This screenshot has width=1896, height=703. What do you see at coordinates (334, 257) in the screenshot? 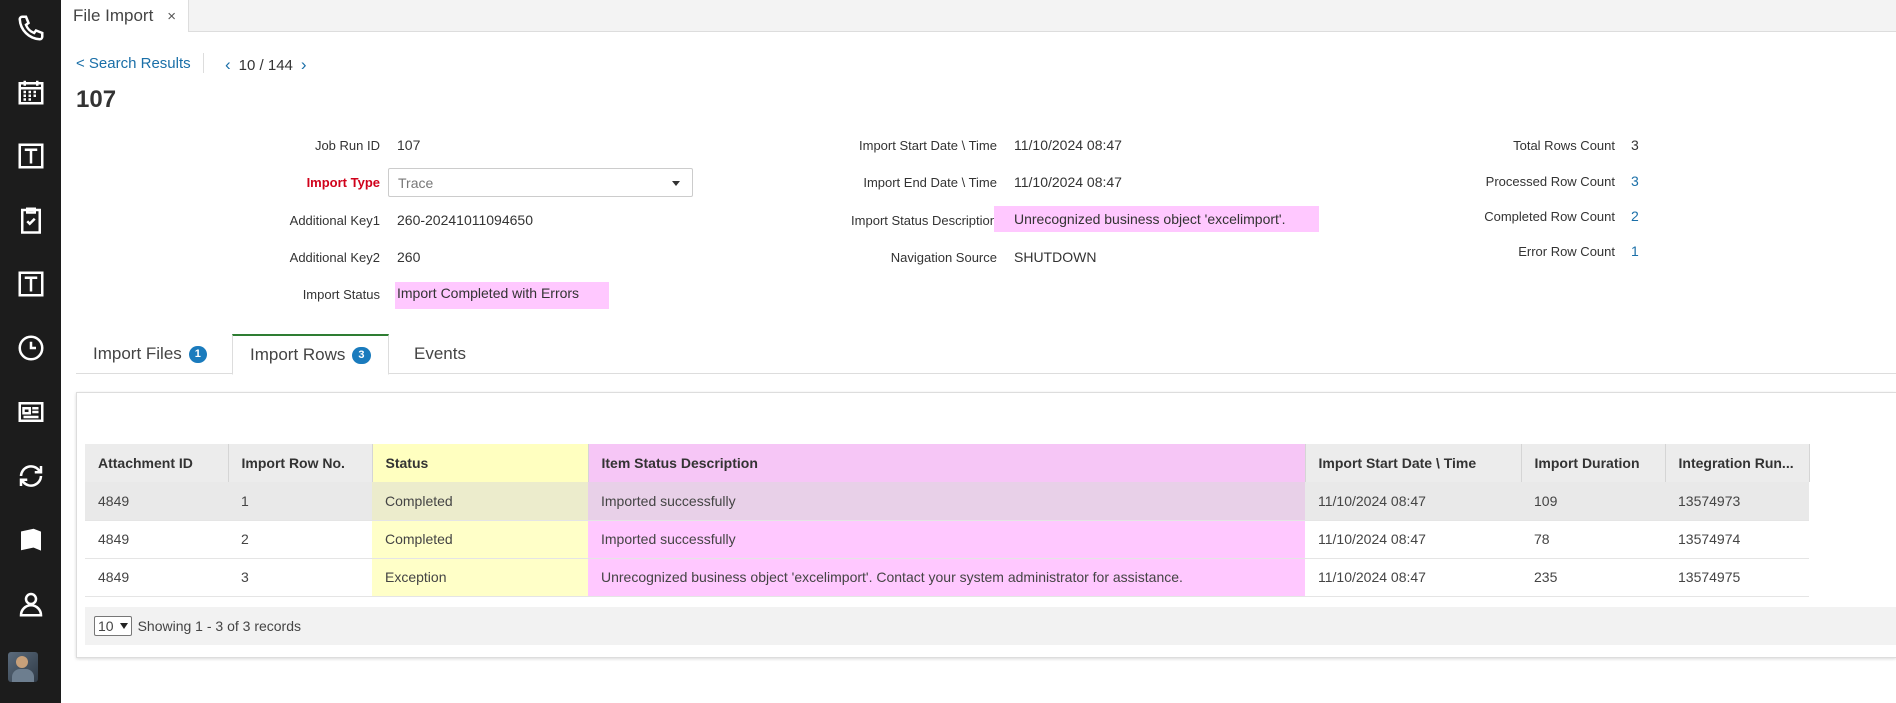
I see `additional-key2-label: Additional Key2` at bounding box center [334, 257].